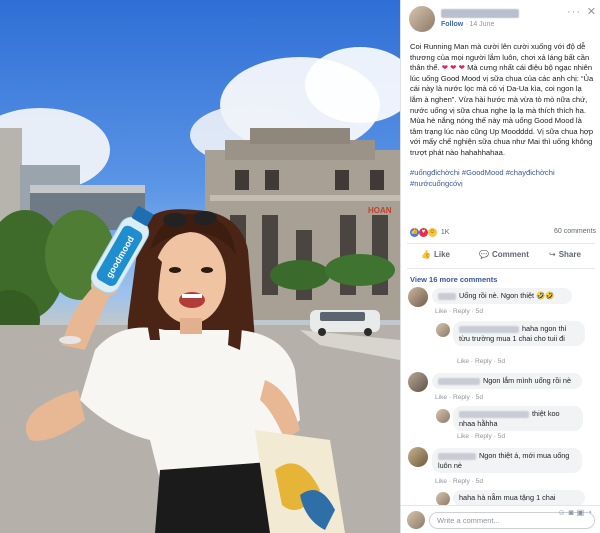 The width and height of the screenshot is (600, 533). Describe the element at coordinates (591, 512) in the screenshot. I see `sticker-icon: ◔` at that location.